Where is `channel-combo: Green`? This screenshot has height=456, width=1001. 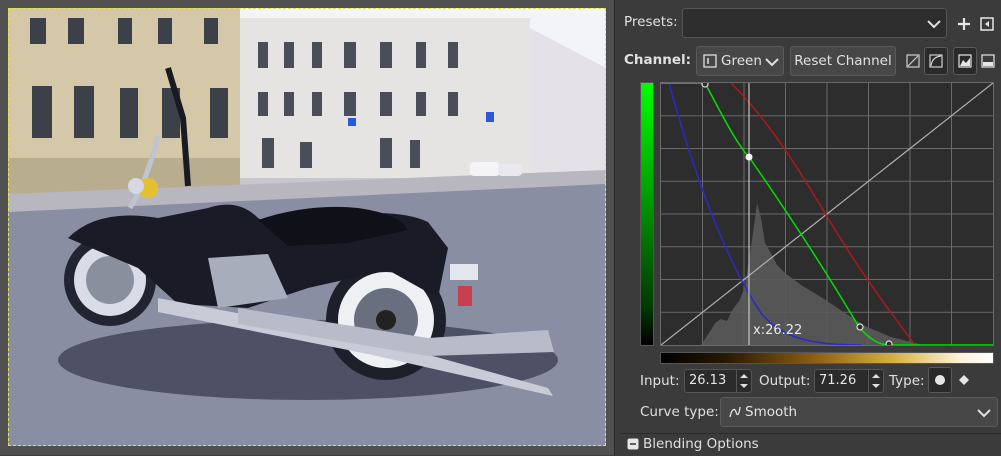
channel-combo: Green is located at coordinates (740, 61).